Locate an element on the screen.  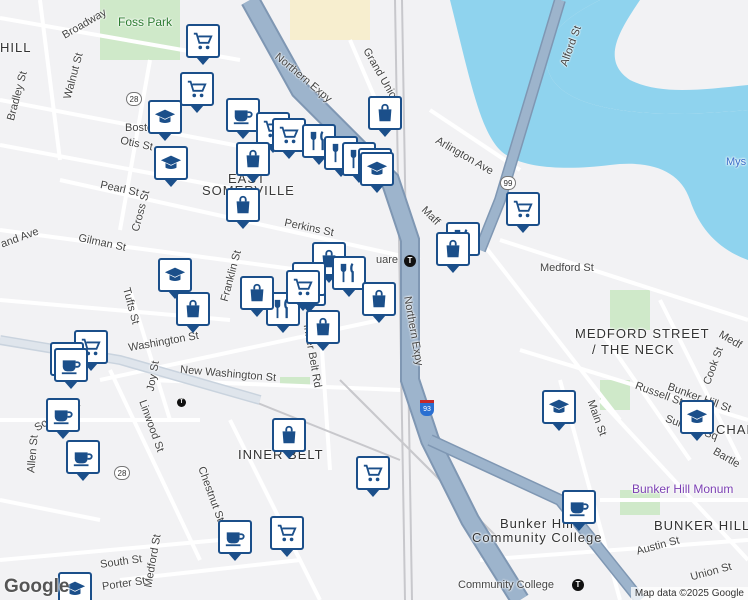
bunker-hill-monument-label: Bunker Hill Monum is located at coordinates (683, 489).